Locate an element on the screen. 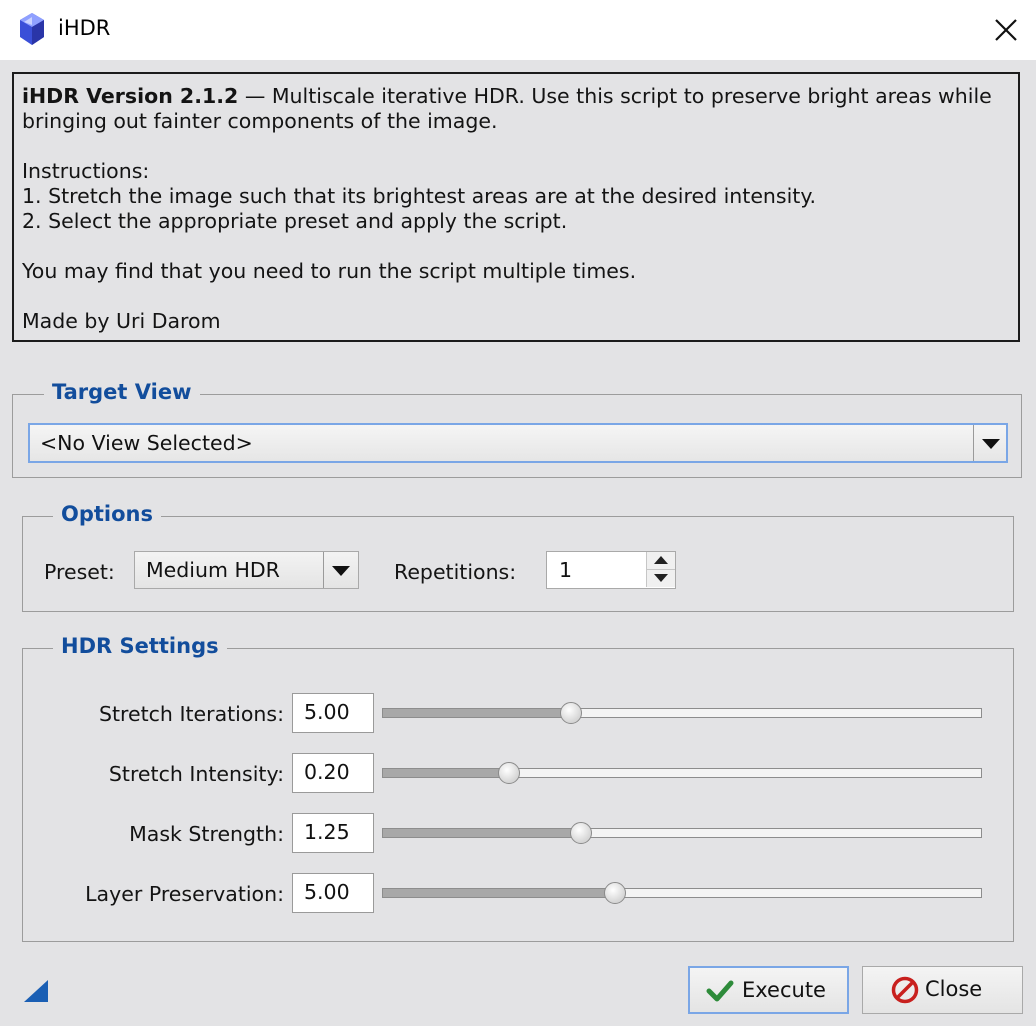 This screenshot has width=1036, height=1026. hdr-settings-title: HDR Settings is located at coordinates (140, 646).